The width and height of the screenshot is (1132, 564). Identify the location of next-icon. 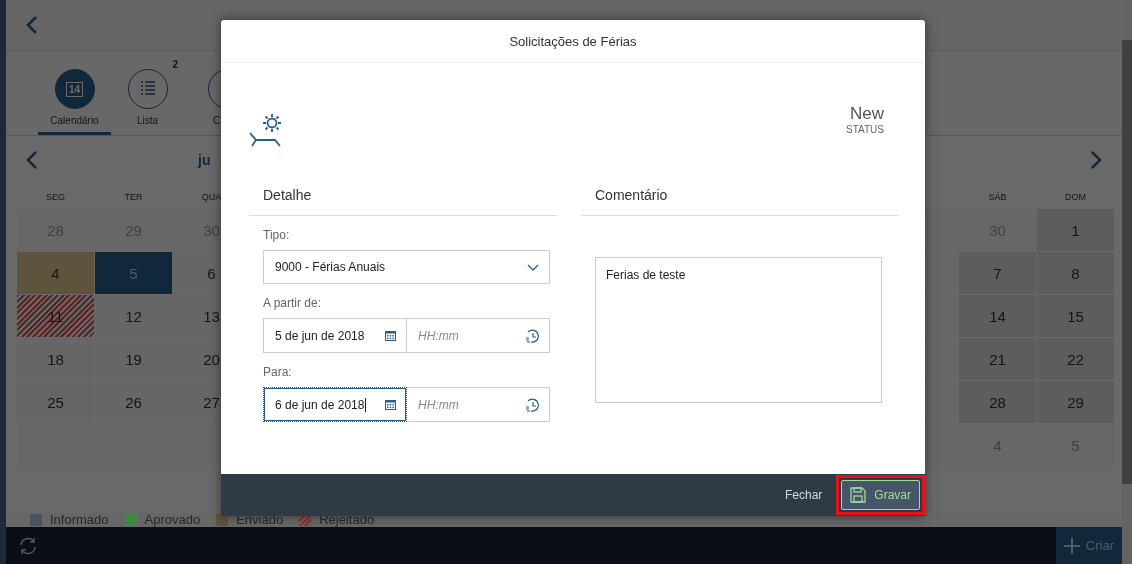
(1096, 160).